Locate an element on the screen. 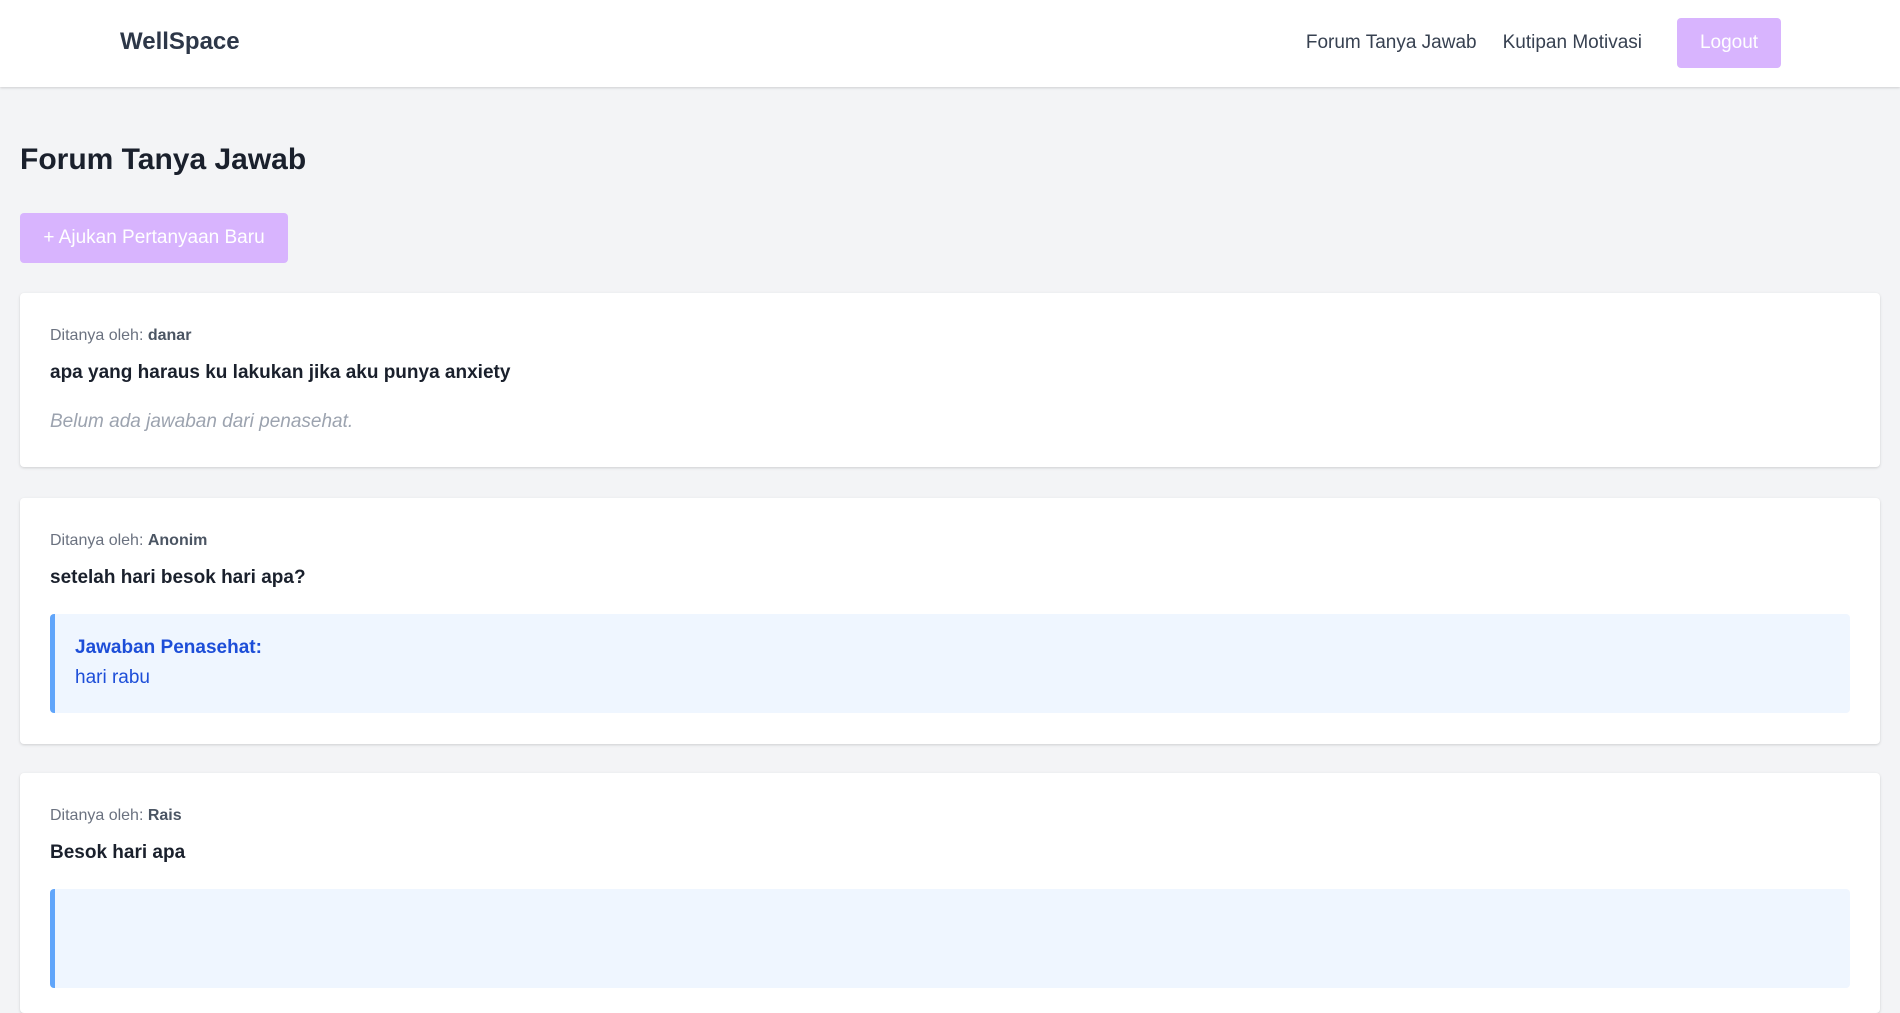 This screenshot has height=1013, width=1900. author-name: danar is located at coordinates (169, 335).